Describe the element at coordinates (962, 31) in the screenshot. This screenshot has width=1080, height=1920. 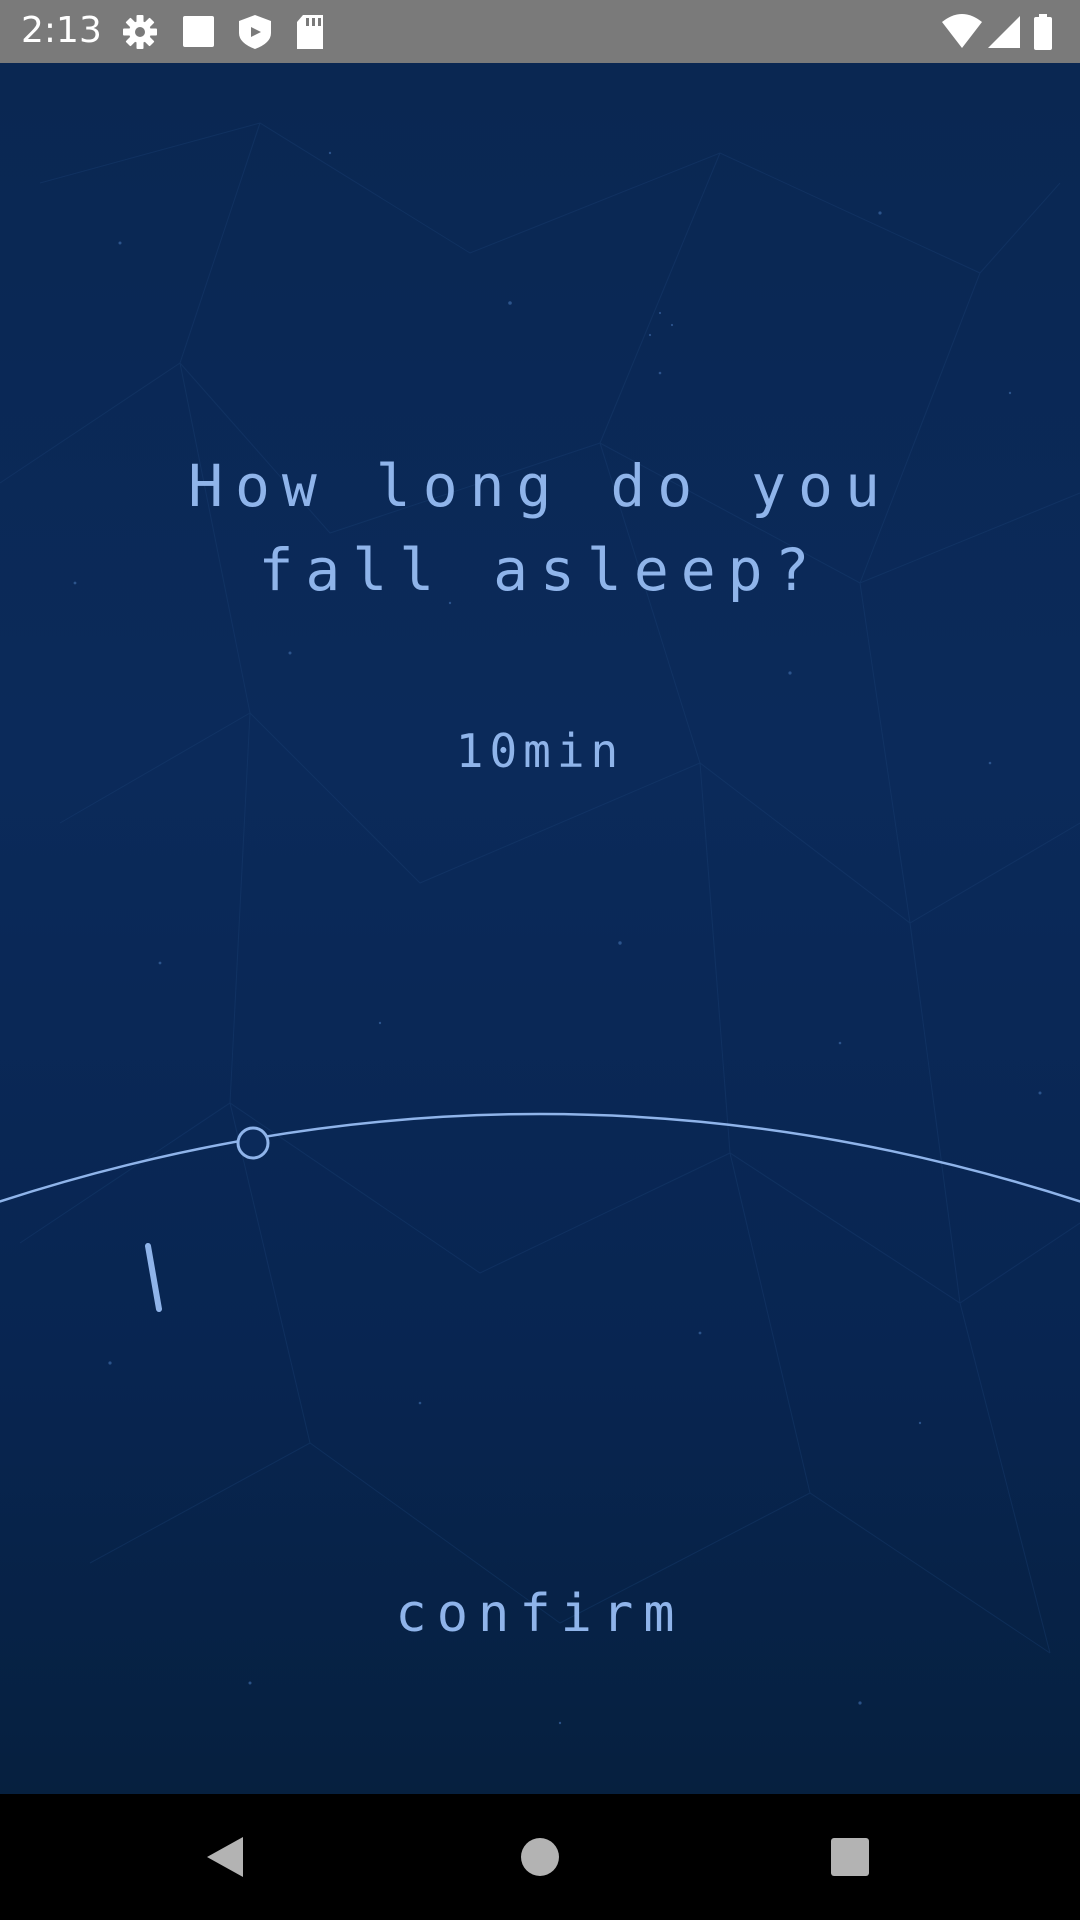
I see `wifi-icon` at that location.